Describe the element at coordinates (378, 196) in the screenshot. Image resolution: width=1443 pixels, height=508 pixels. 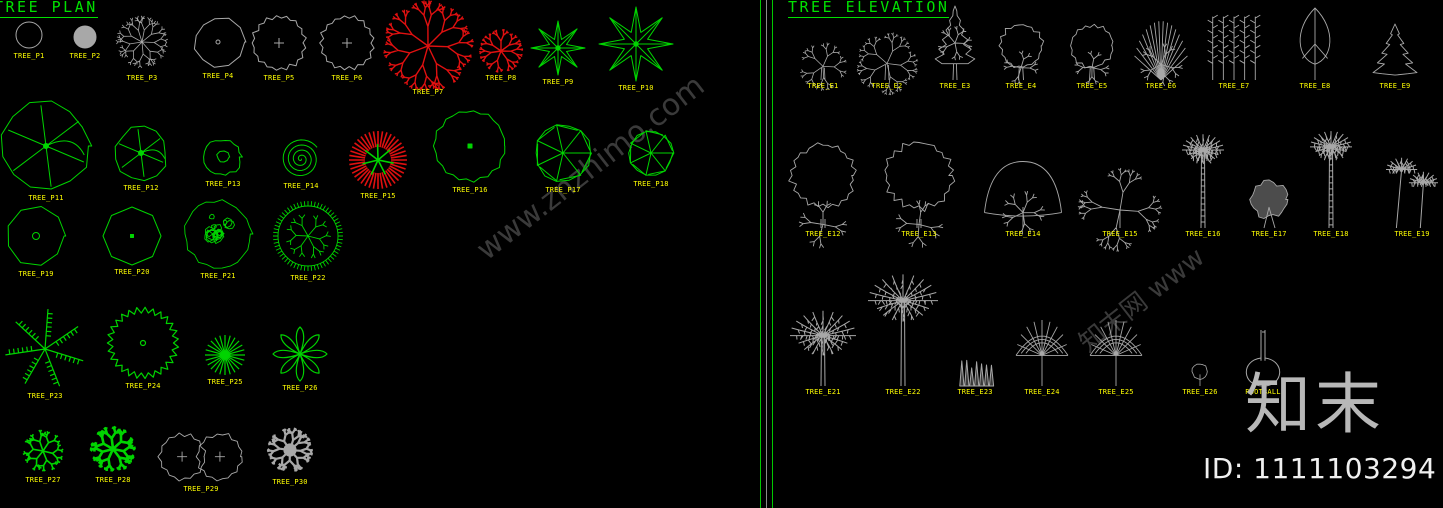
I see `plan-symbol-label: TREE_P15` at that location.